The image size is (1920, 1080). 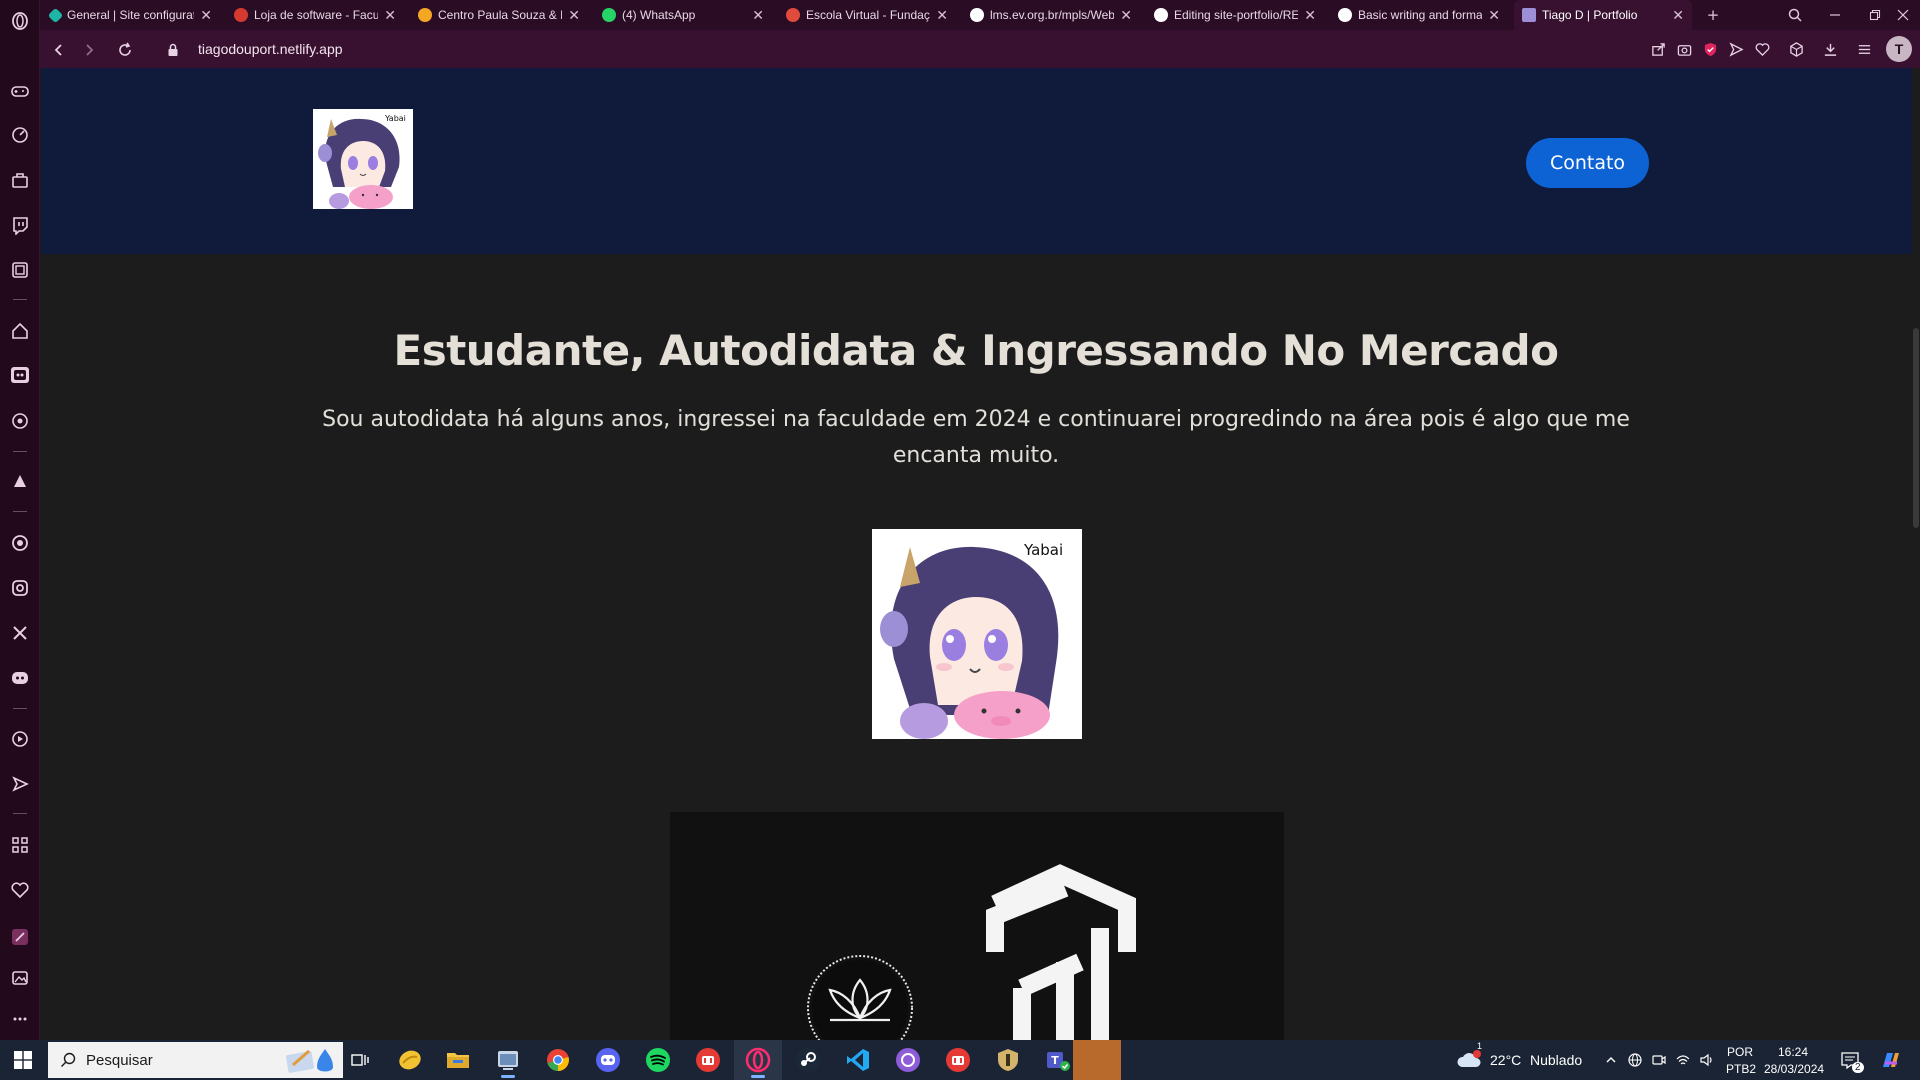 I want to click on svg-text: T, so click(x=1055, y=1060).